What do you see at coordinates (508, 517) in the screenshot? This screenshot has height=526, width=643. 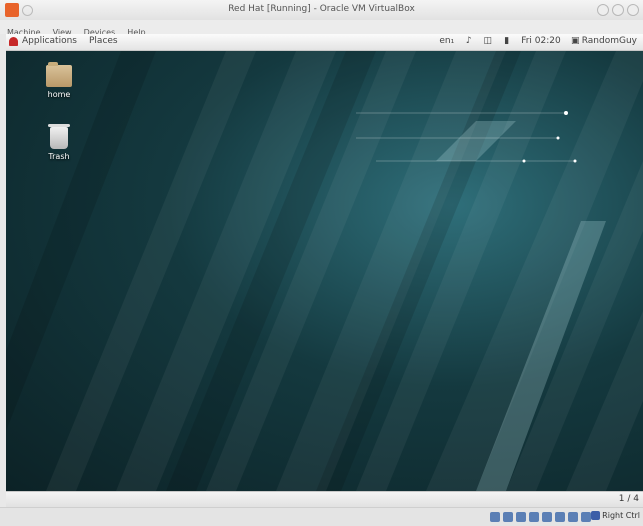 I see `optical-drive-icon` at bounding box center [508, 517].